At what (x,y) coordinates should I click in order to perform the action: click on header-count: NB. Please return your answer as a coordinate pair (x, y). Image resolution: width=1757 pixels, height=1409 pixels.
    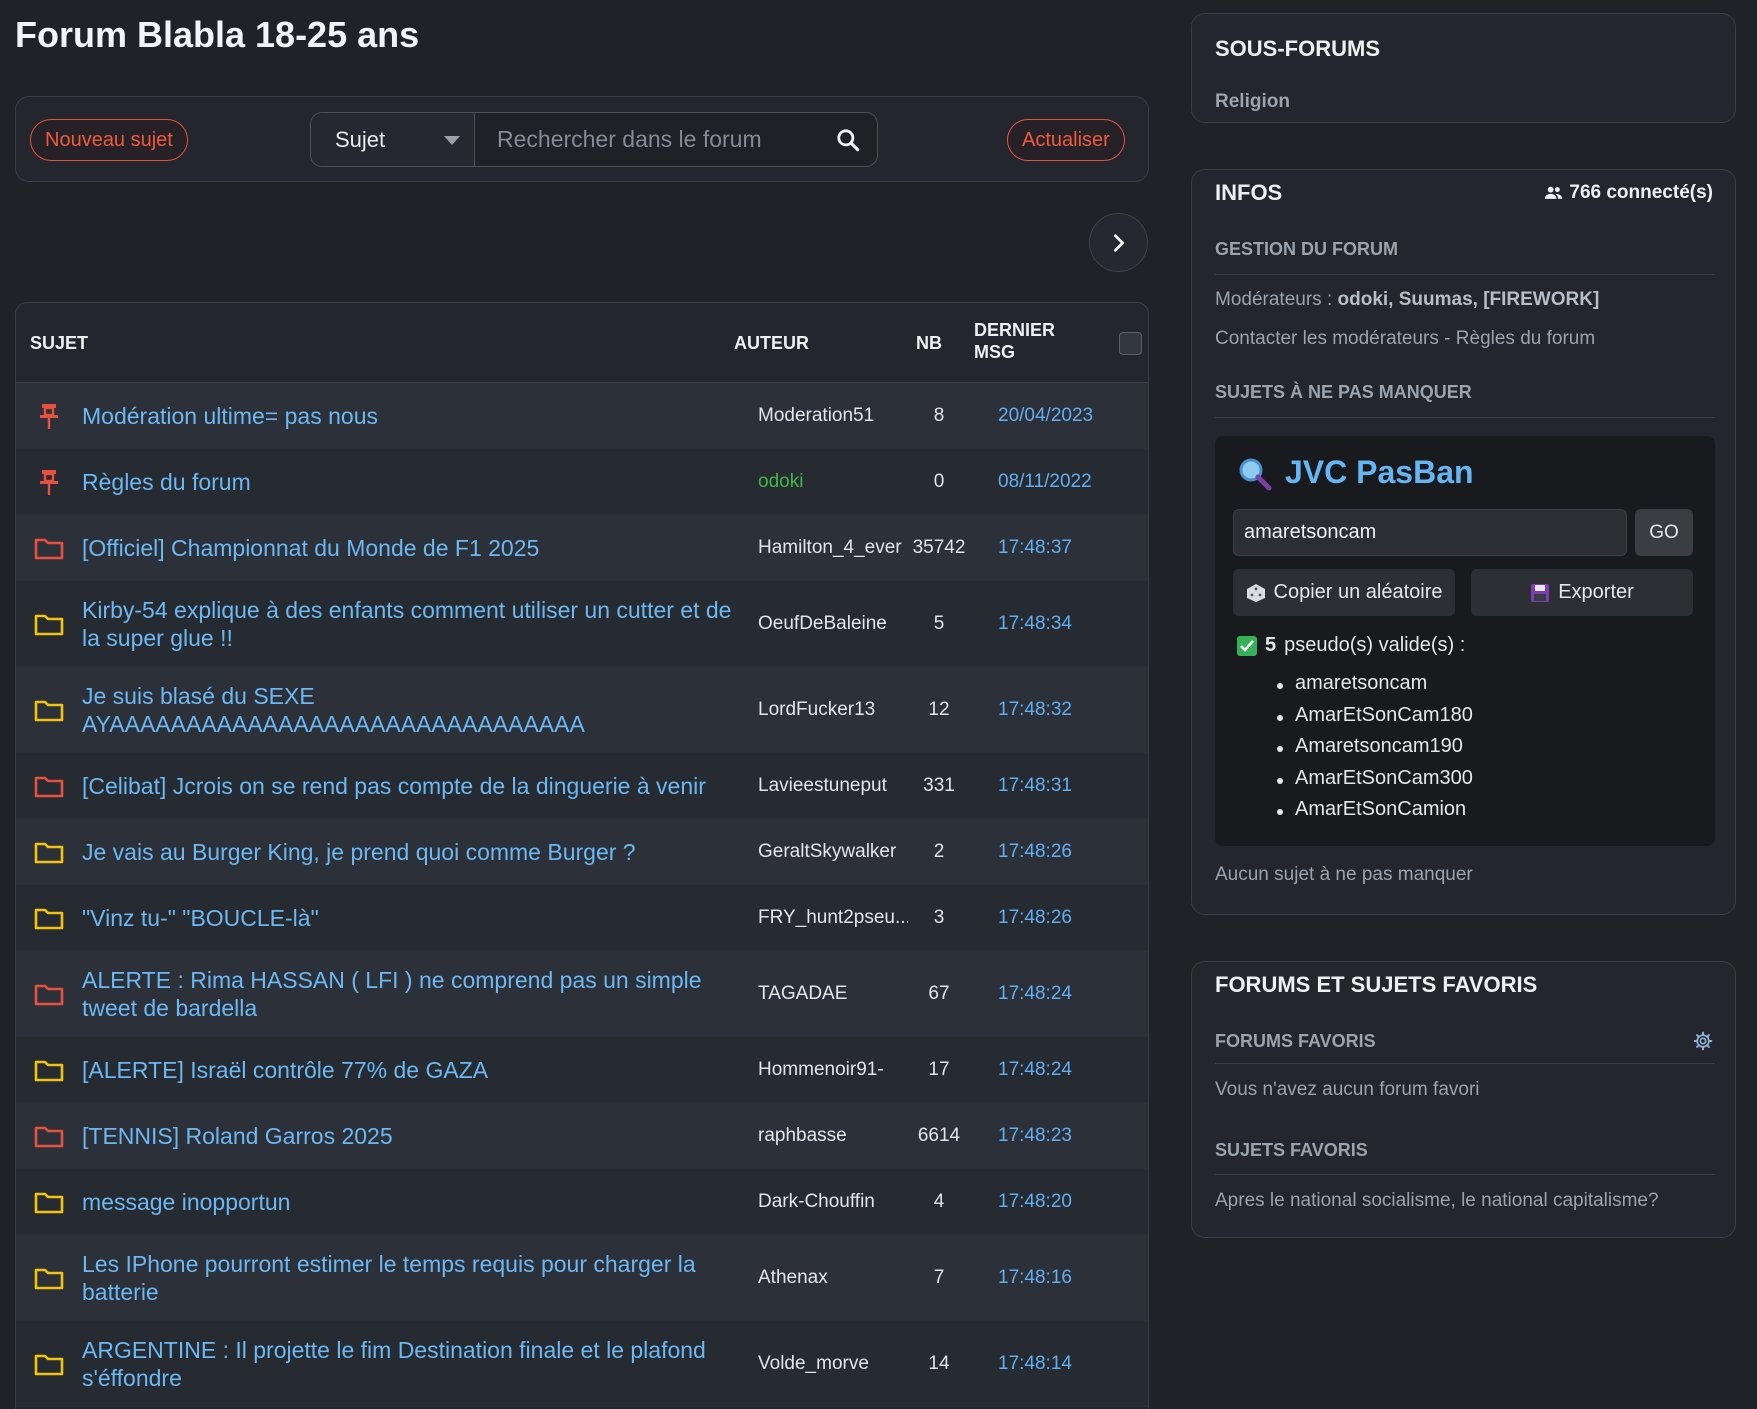
    Looking at the image, I should click on (929, 343).